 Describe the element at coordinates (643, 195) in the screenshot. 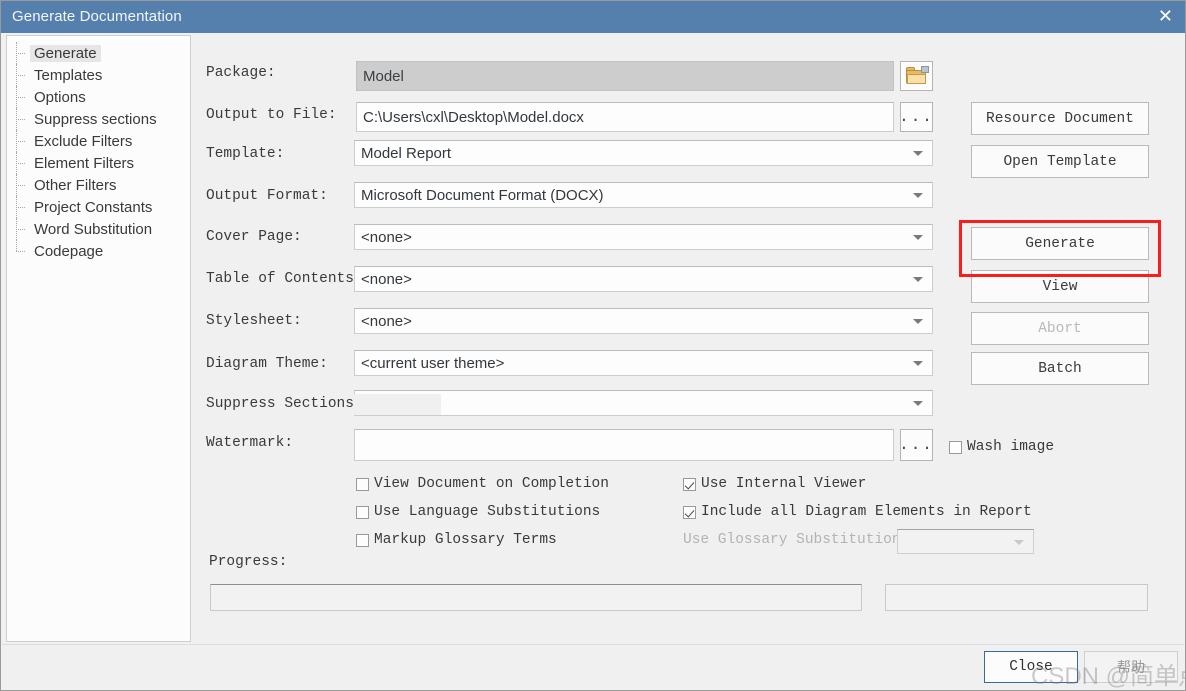

I see `output-format-combo: Microsoft Document Format (DOCX)` at that location.